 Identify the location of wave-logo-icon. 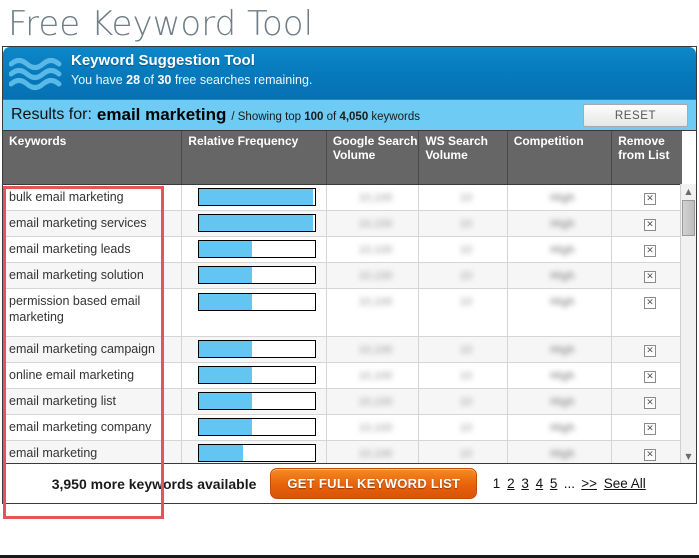
(35, 74).